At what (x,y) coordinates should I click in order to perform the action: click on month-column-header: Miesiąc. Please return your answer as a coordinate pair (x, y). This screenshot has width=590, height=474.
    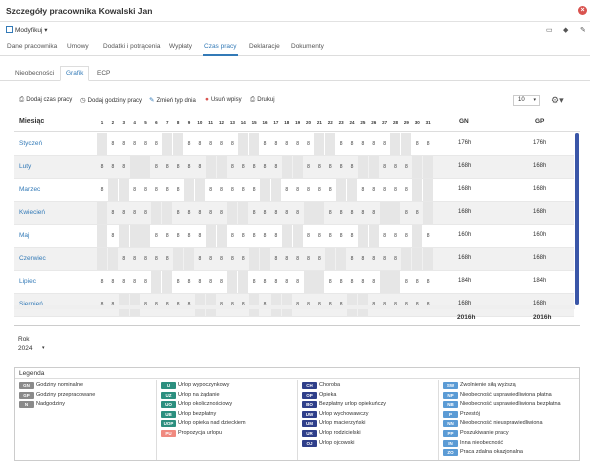
    Looking at the image, I should click on (31, 121).